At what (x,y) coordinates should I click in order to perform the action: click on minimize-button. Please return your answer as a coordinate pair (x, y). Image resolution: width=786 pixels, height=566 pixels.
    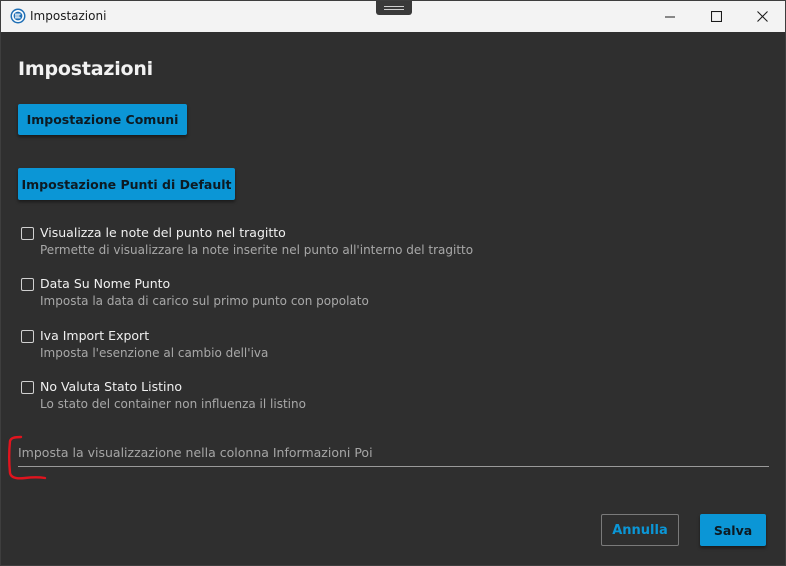
    Looking at the image, I should click on (670, 16).